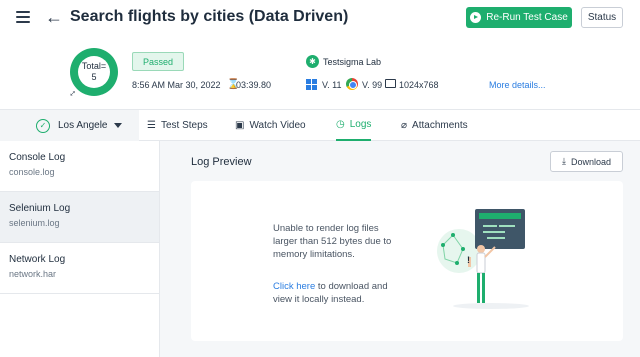  Describe the element at coordinates (352, 62) in the screenshot. I see `lab-name: Testsigma Lab` at that location.